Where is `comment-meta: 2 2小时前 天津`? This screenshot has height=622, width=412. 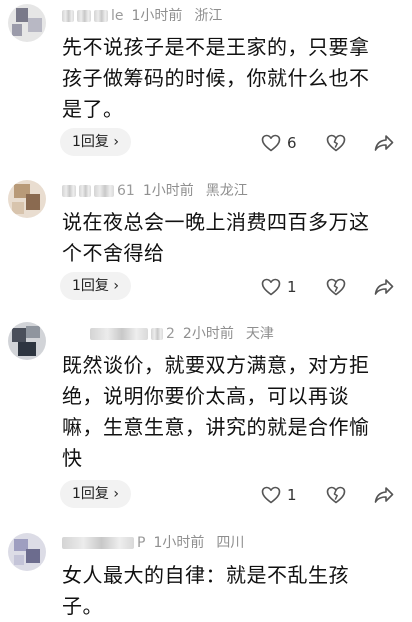
comment-meta: 2 2小时前 天津 is located at coordinates (168, 334).